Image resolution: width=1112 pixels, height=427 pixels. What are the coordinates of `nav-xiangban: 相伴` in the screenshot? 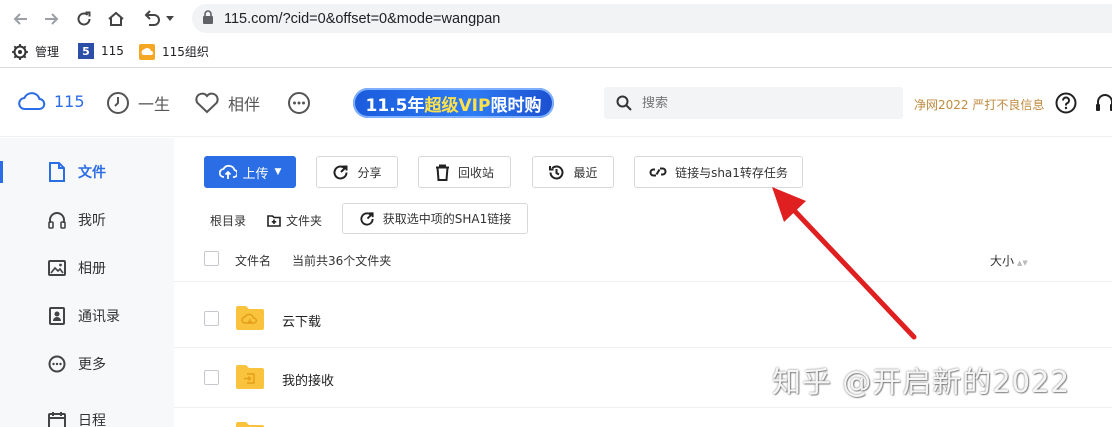 It's located at (227, 103).